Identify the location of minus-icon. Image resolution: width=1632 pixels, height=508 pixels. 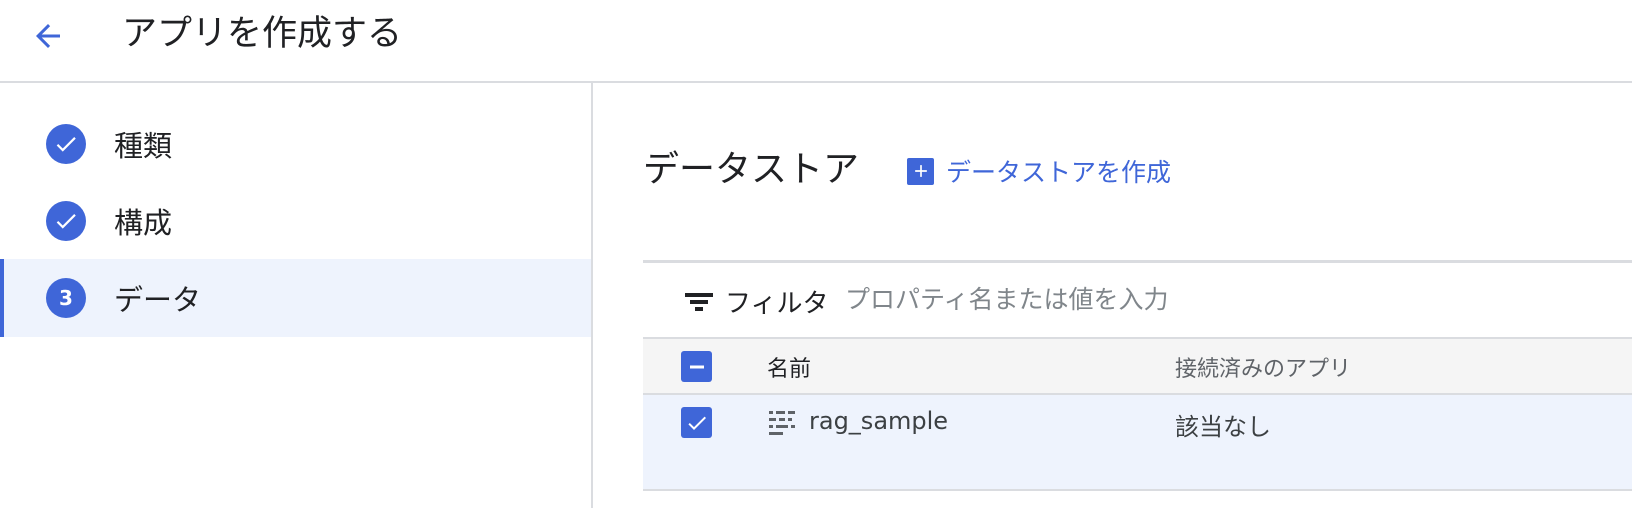
(696, 366).